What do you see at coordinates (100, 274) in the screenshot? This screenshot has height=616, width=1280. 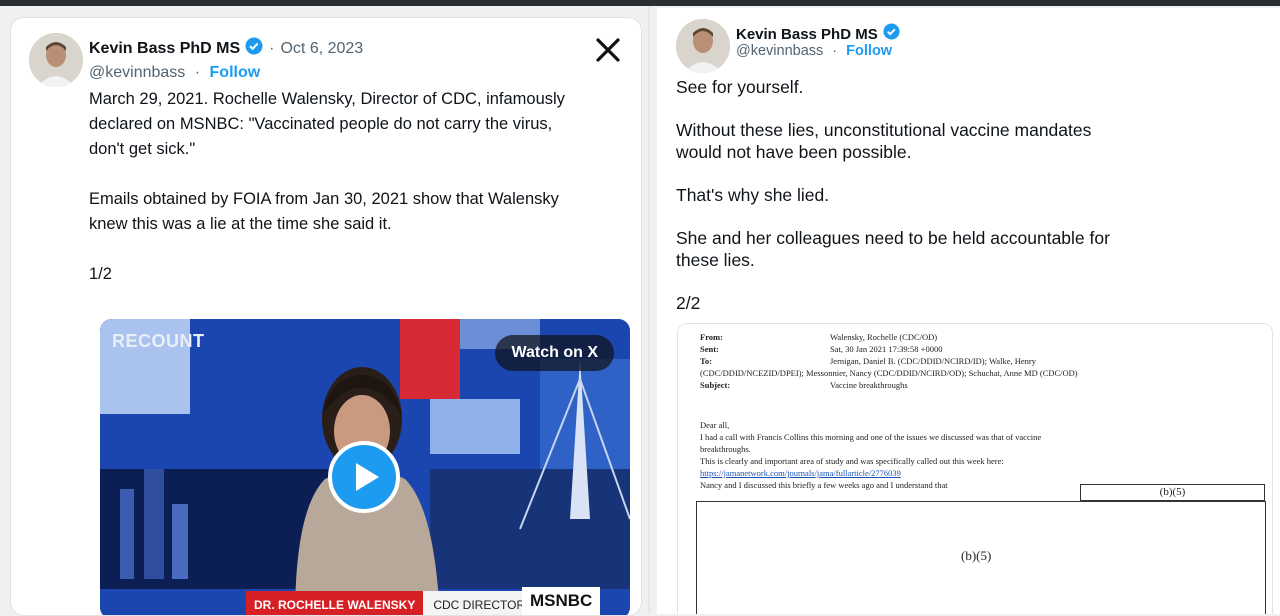 I see `thread-counter: 1/2` at bounding box center [100, 274].